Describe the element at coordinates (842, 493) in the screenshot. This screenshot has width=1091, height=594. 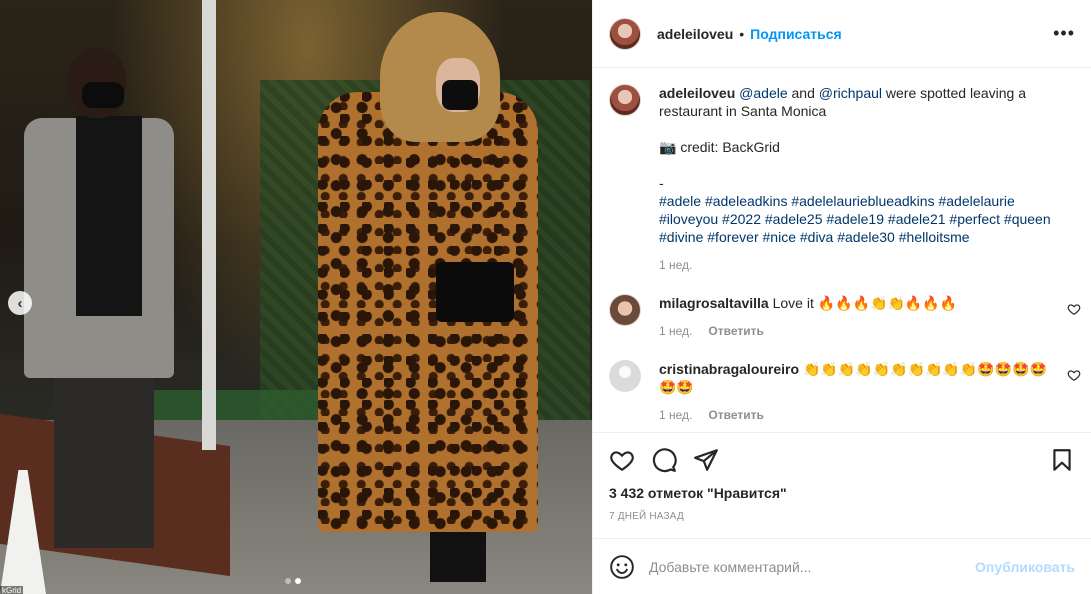
I see `likes-count: 3 432 отметок "Нравится"` at that location.